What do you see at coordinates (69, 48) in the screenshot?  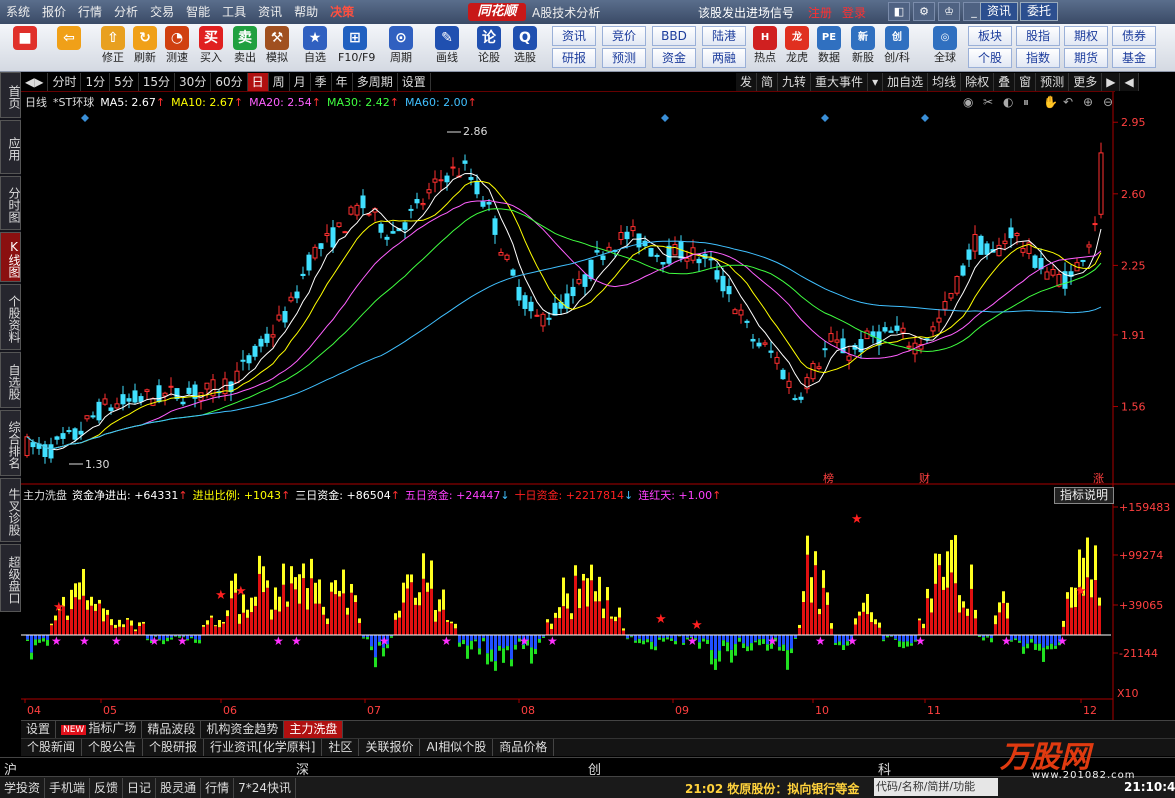 I see `toolbar-button: ⇦` at bounding box center [69, 48].